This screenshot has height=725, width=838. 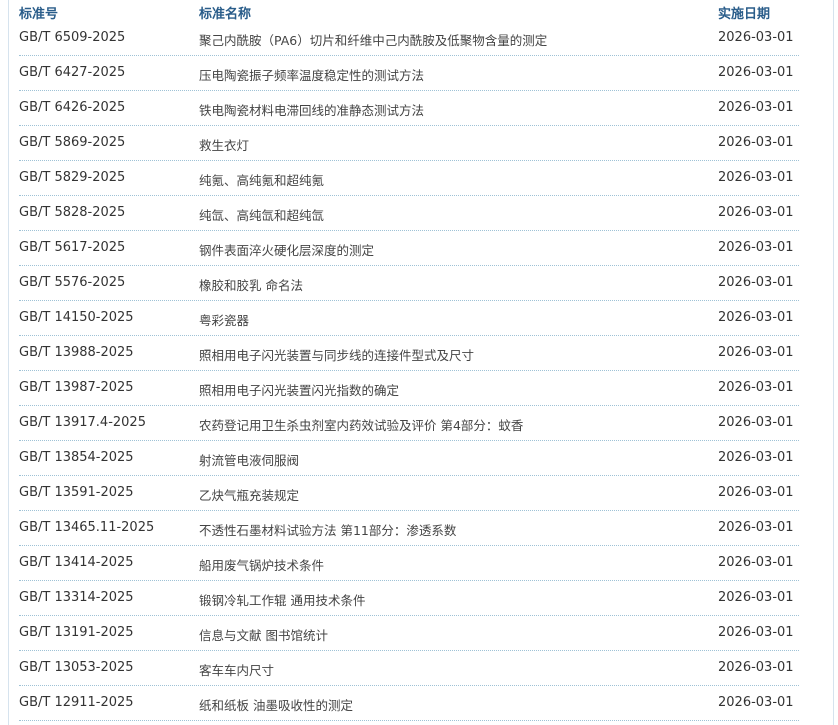 I want to click on standard-code: GB/T 13314-2025, so click(x=76, y=597).